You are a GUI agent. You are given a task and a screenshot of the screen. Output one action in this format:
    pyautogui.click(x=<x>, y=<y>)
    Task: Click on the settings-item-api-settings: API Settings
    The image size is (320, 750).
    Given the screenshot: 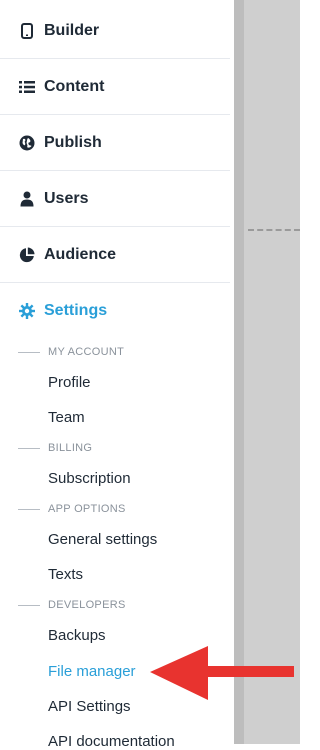 What is the action you would take?
    pyautogui.click(x=89, y=706)
    